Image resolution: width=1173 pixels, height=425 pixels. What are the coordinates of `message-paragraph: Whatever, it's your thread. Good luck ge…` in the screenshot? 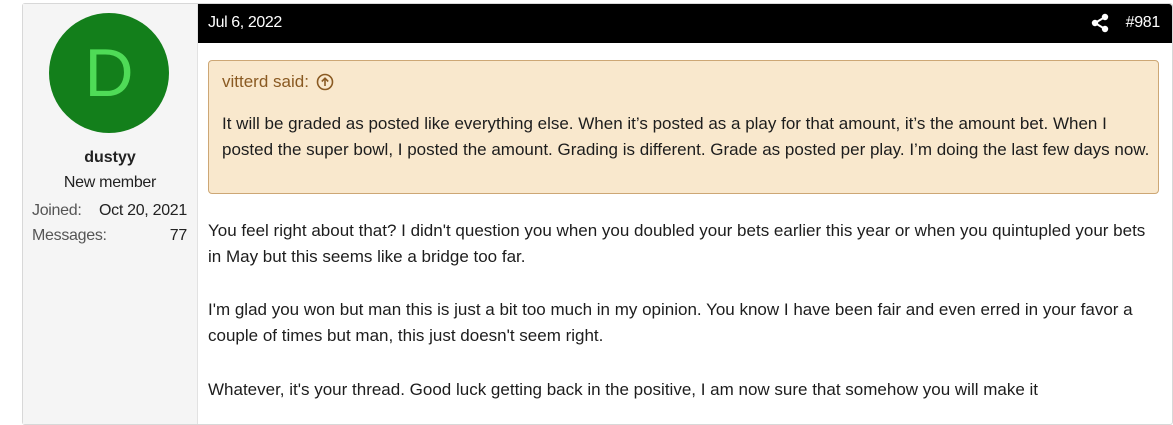 It's located at (623, 389).